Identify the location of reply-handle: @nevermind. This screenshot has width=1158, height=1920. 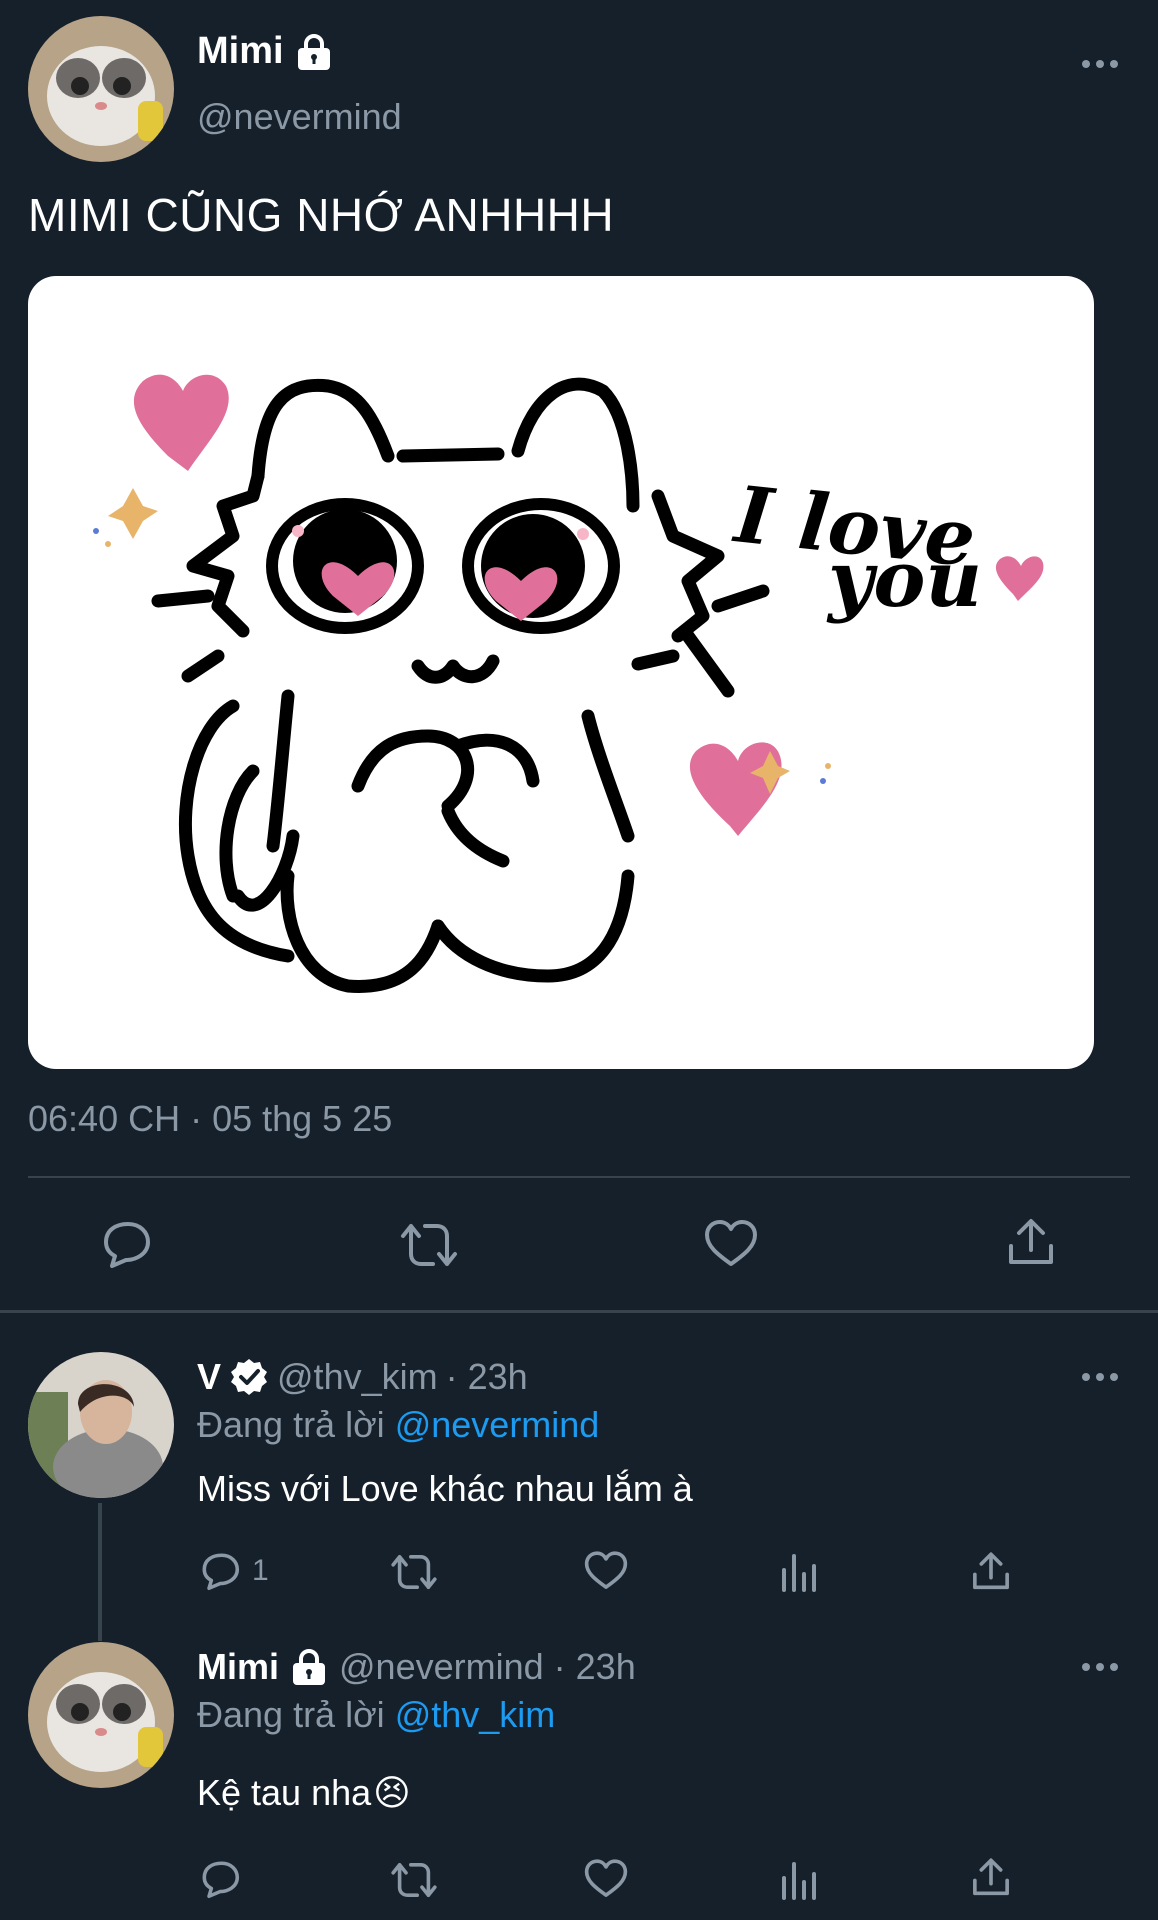
(441, 1667).